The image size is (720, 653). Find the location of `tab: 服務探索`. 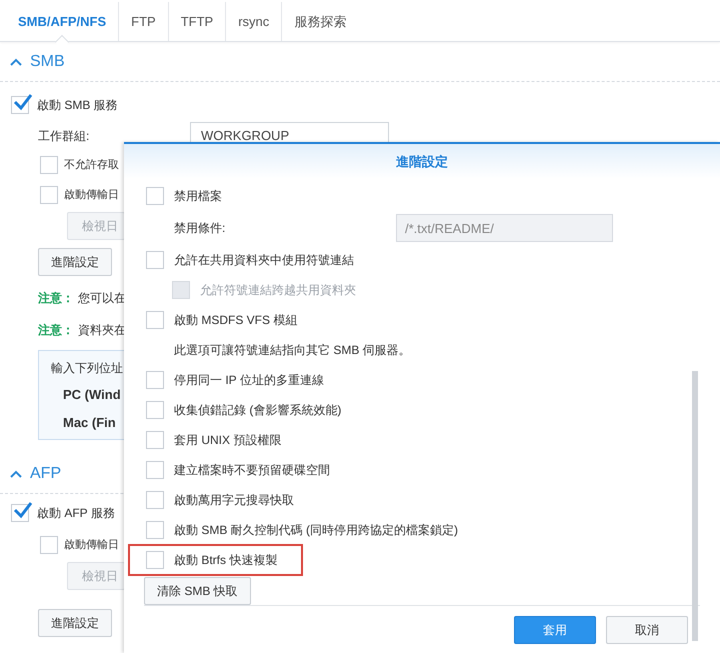

tab: 服務探索 is located at coordinates (320, 21).